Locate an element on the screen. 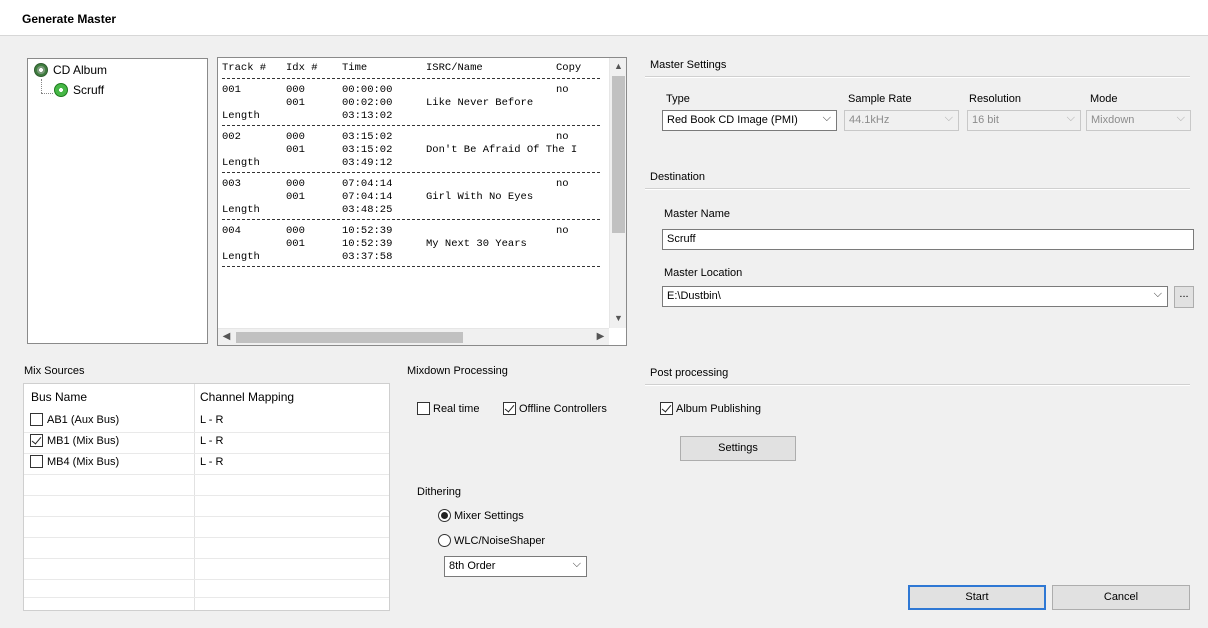  index-time: 10:52:39 is located at coordinates (367, 244).